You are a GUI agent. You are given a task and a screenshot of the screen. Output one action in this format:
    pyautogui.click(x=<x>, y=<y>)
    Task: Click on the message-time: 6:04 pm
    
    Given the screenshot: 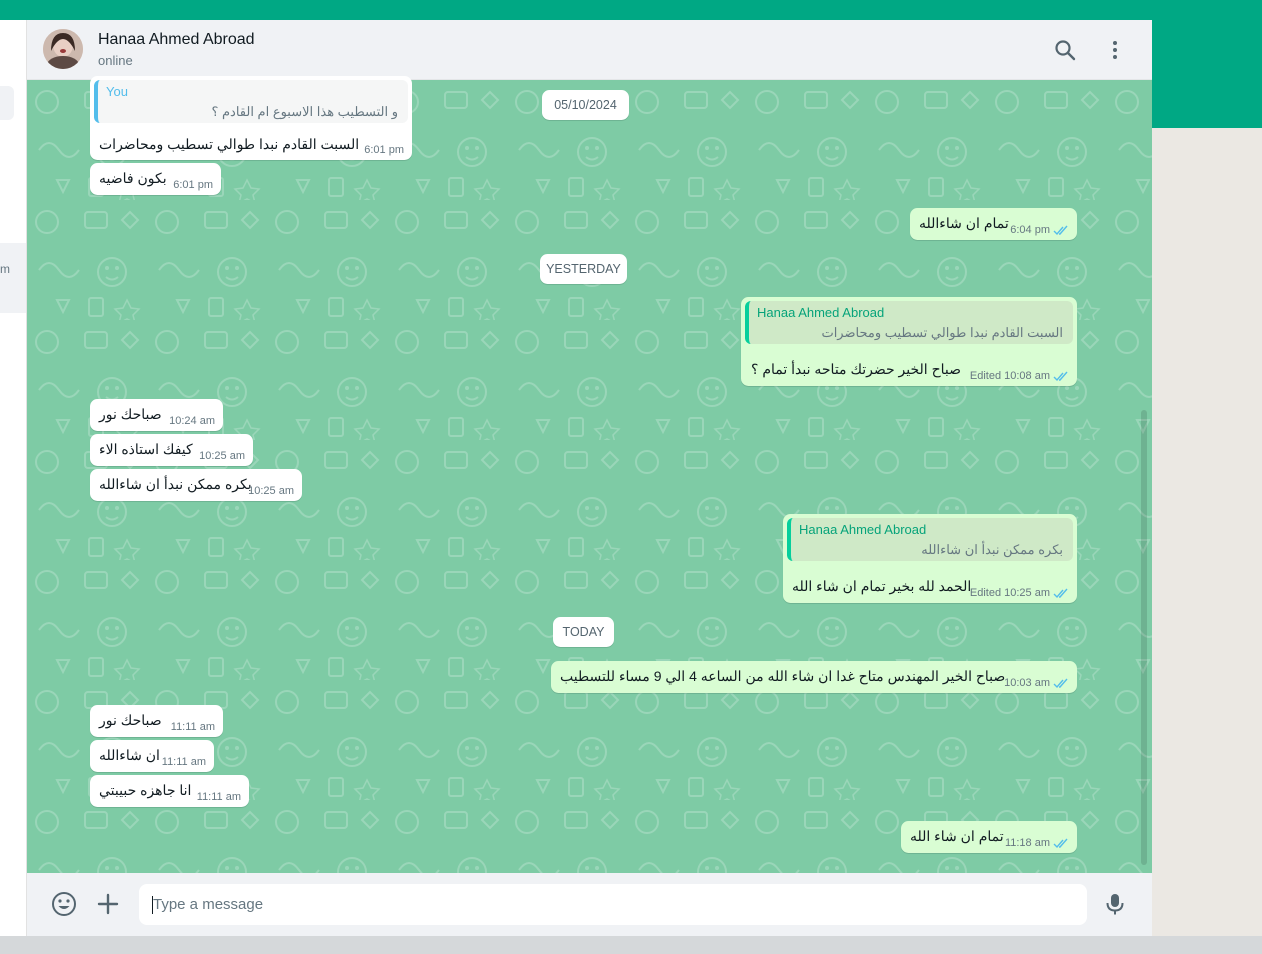 What is the action you would take?
    pyautogui.click(x=1030, y=230)
    